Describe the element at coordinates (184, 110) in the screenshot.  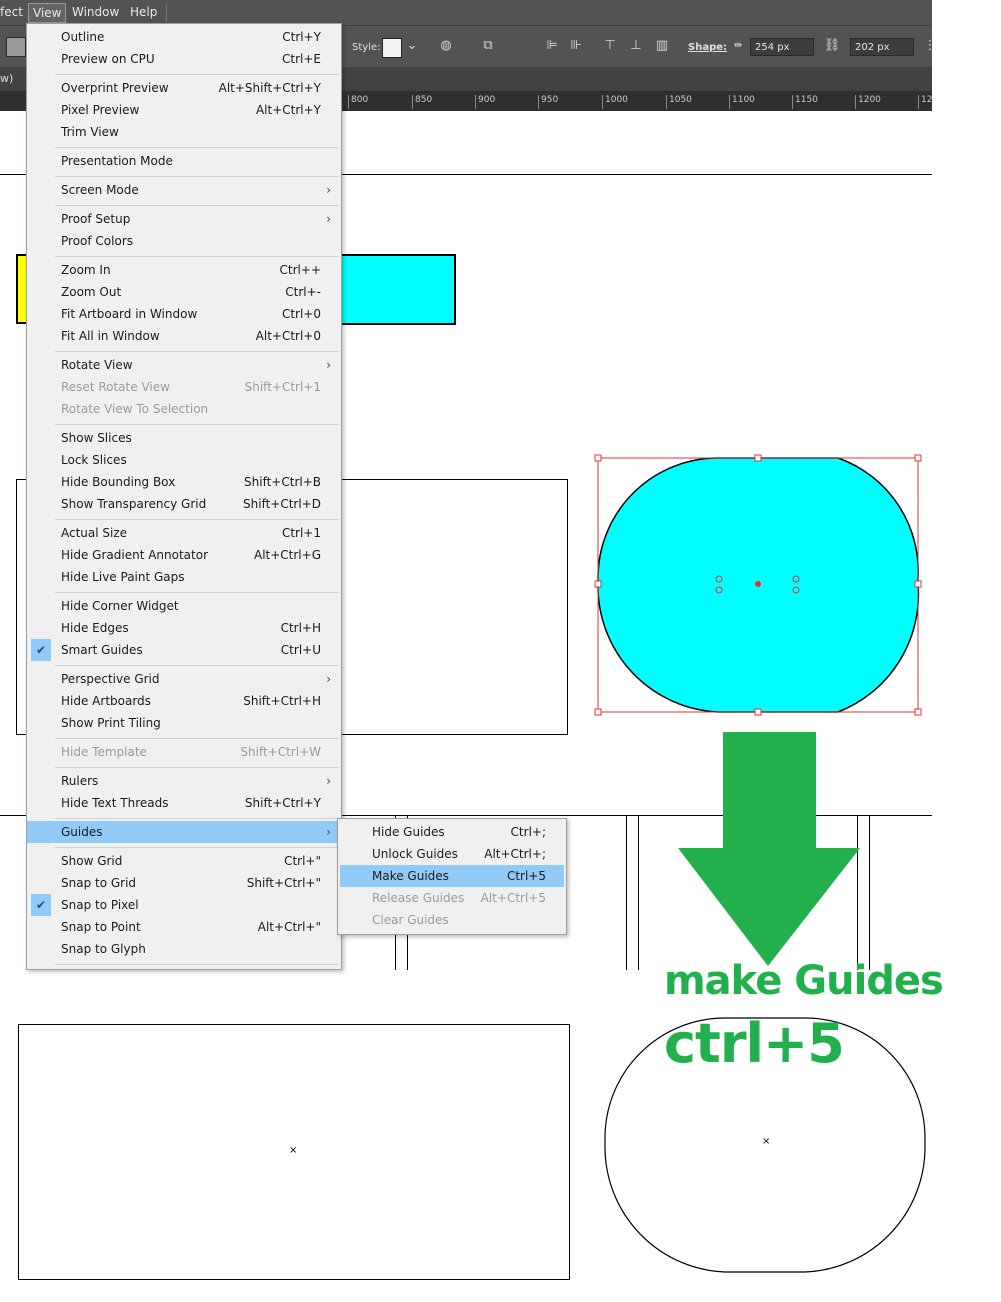
I see `menu-item-pixel-preview: Pixel Preview Alt+Ctrl+Y` at that location.